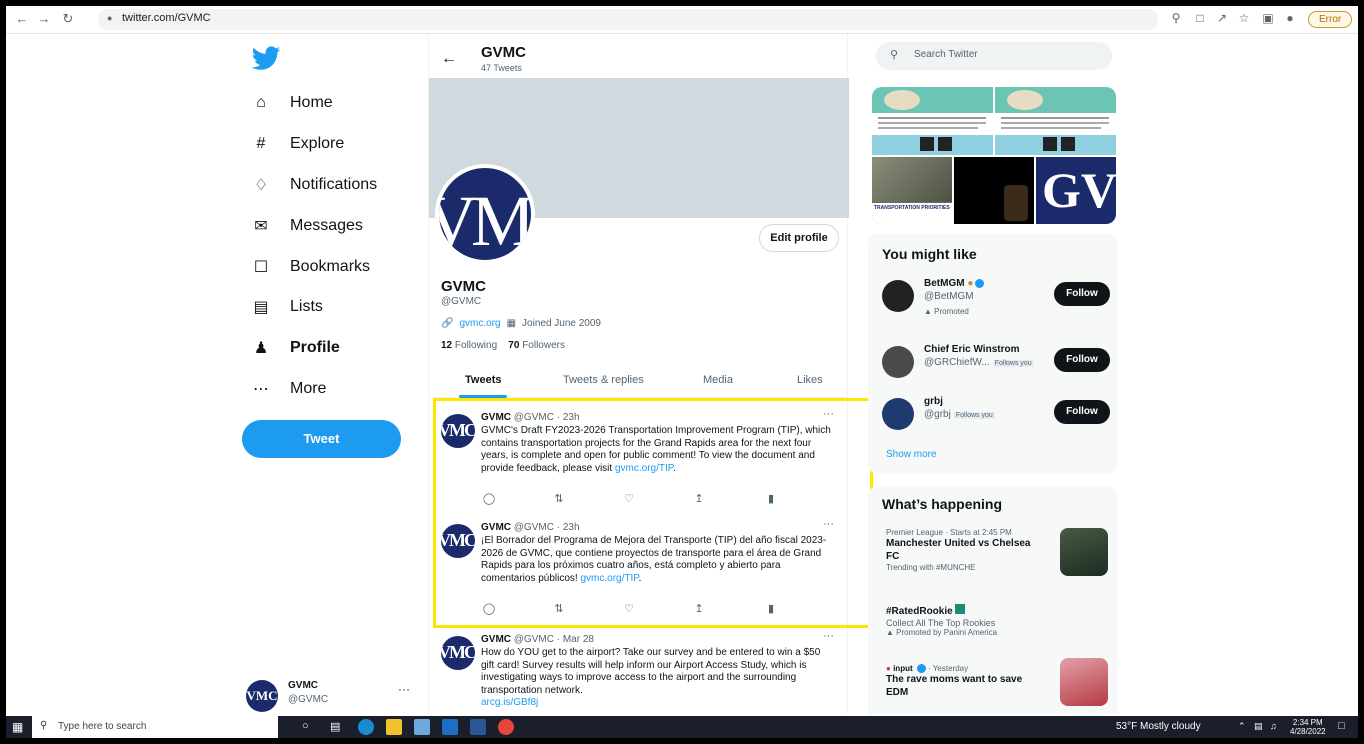 This screenshot has height=744, width=1364. What do you see at coordinates (22, 19) in the screenshot?
I see `back-icon: ←` at bounding box center [22, 19].